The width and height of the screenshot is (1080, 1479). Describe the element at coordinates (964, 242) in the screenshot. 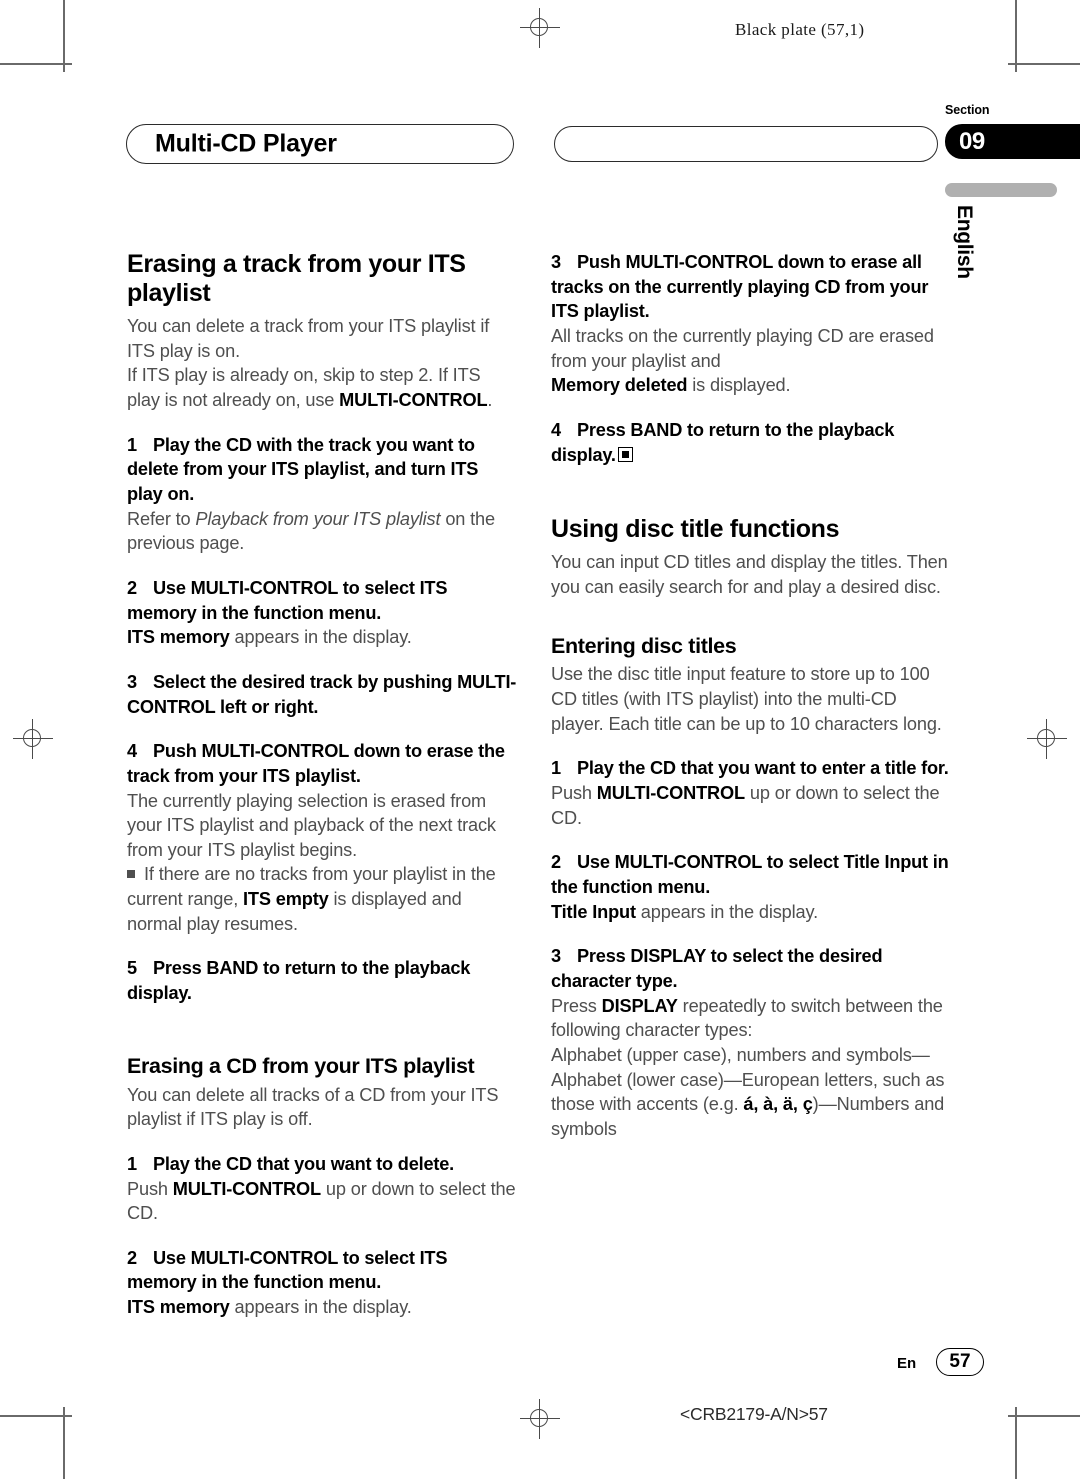

I see `language-tab-label: English` at that location.